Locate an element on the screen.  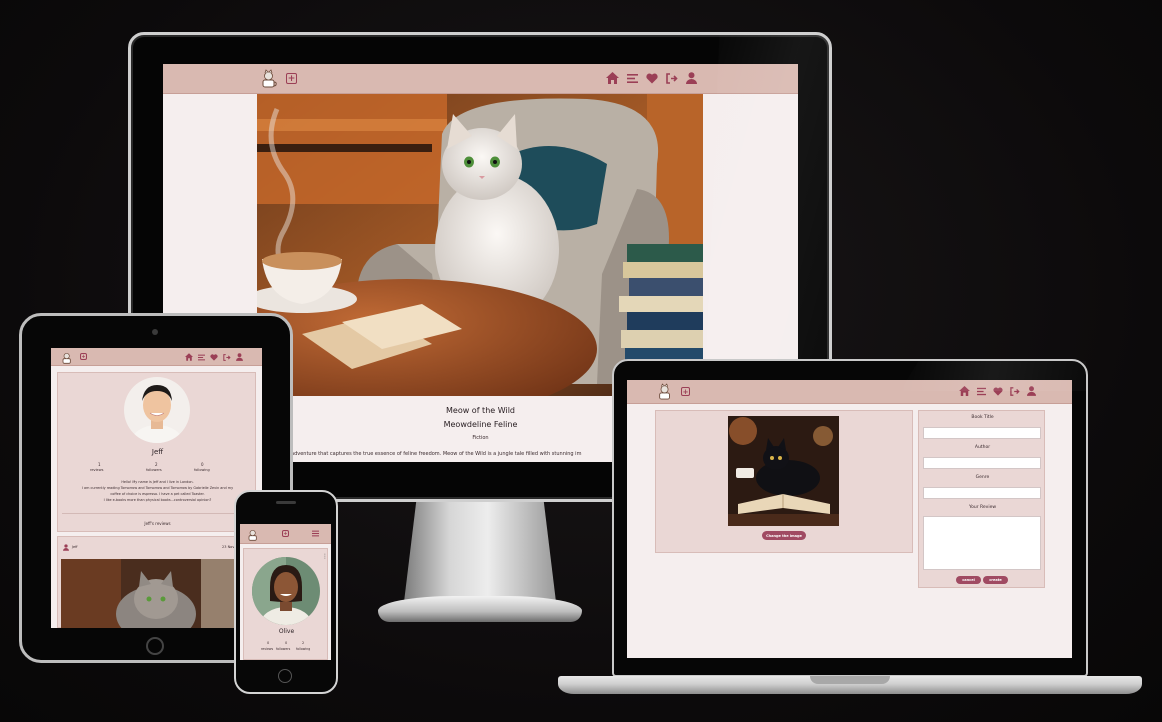
reviews-heading: Jeff's reviews is located at coordinates (157, 523).